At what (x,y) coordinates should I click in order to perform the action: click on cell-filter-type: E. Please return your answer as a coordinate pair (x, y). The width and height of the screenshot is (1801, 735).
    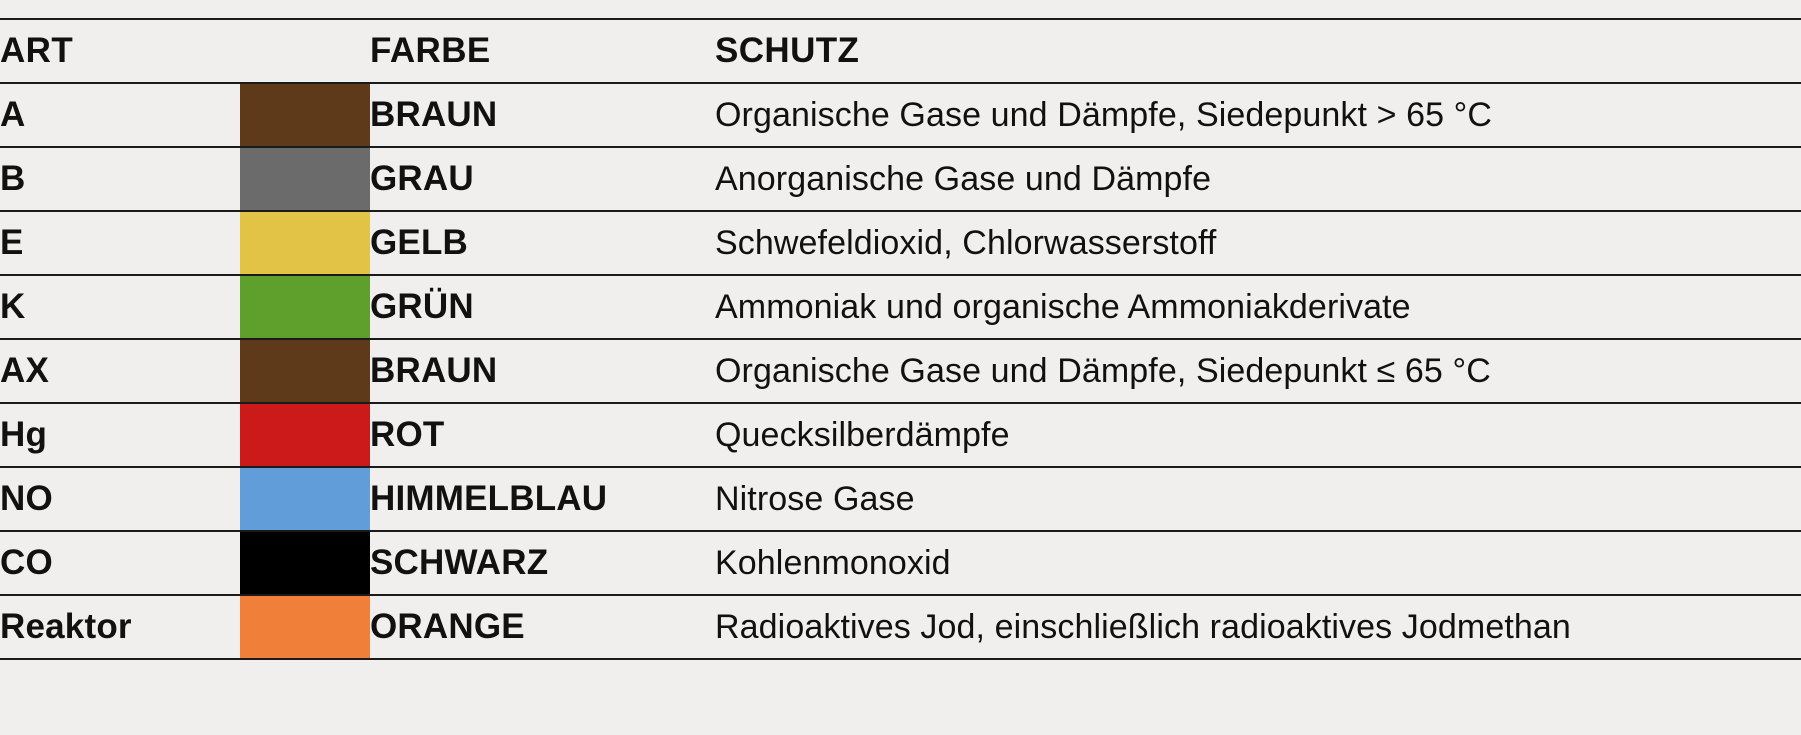
    Looking at the image, I should click on (12, 242).